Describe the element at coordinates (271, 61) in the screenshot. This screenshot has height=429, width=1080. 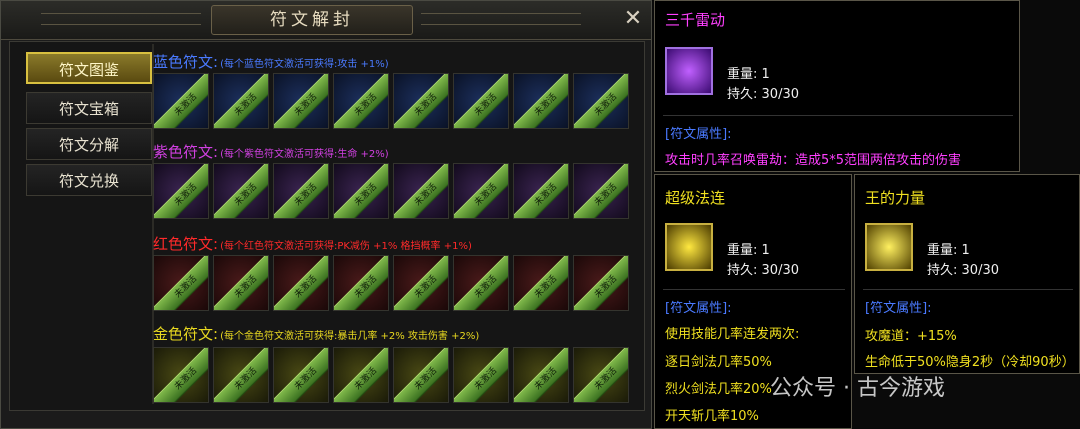
I see `blue-rune-heading: 蓝色符文: (每个蓝色符文激活可获得:攻击 +1%)` at that location.